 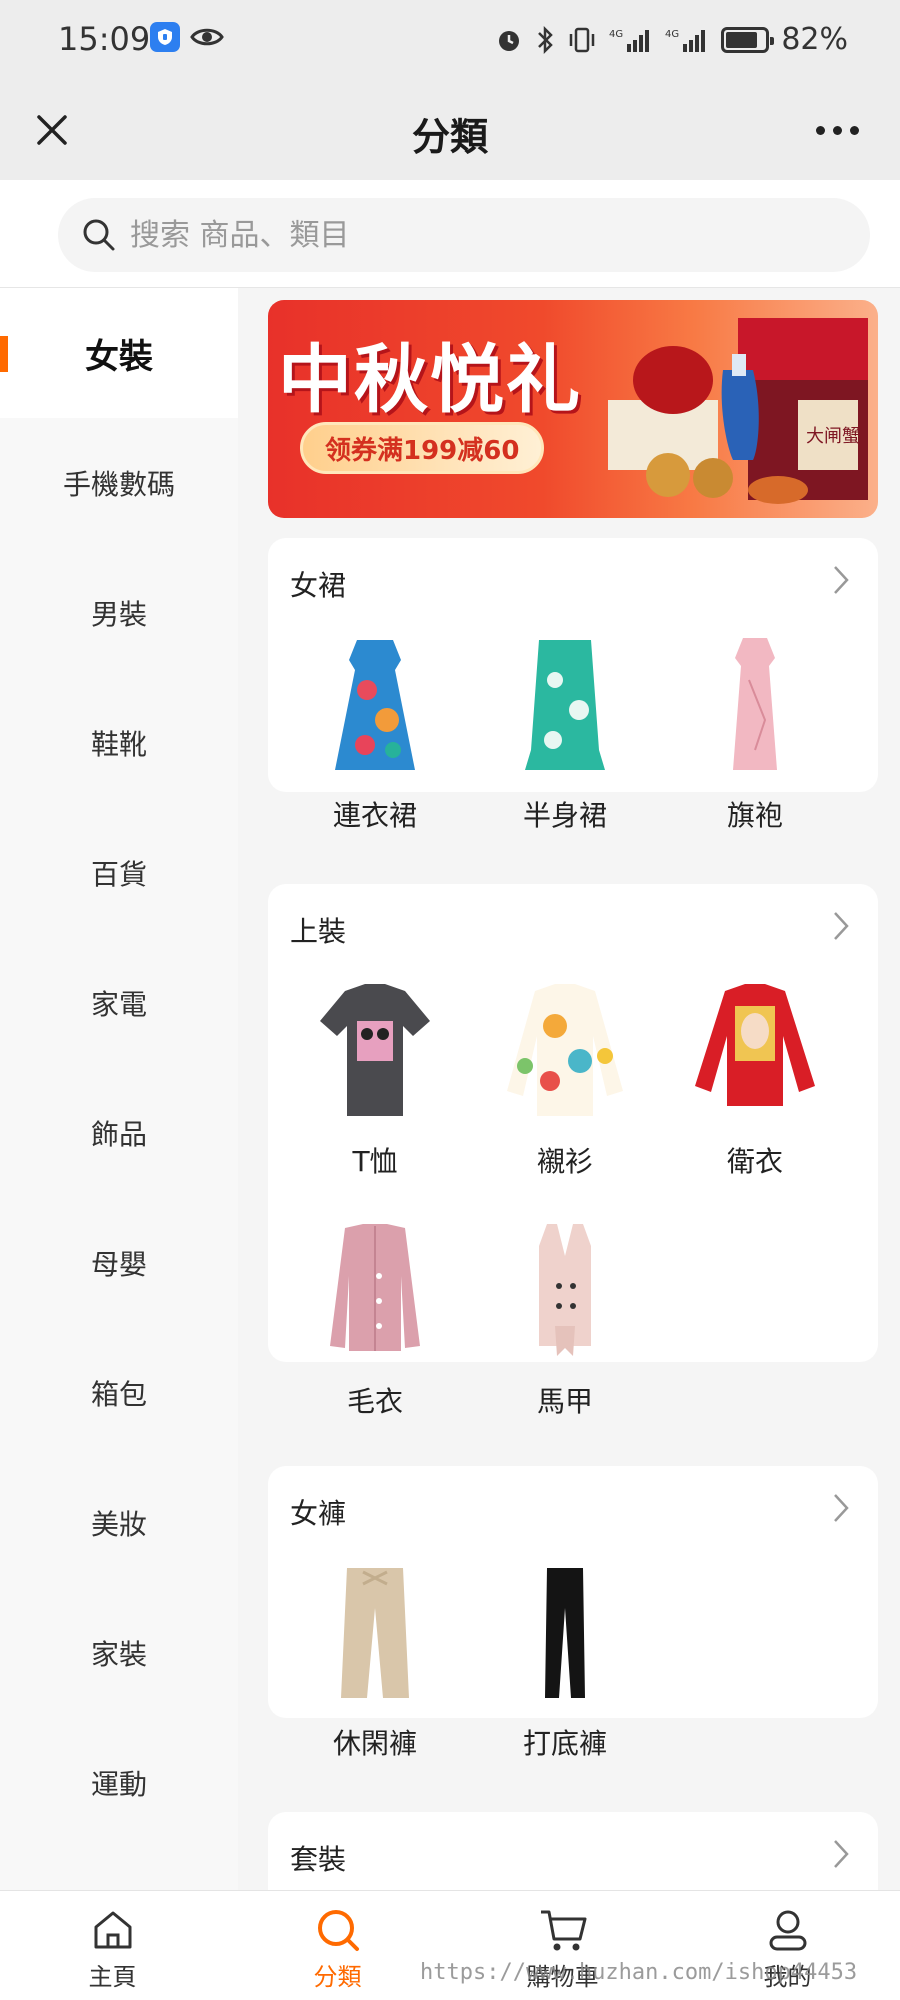 I want to click on status-right-icons: 4G 4G 82%, so click(x=671, y=39).